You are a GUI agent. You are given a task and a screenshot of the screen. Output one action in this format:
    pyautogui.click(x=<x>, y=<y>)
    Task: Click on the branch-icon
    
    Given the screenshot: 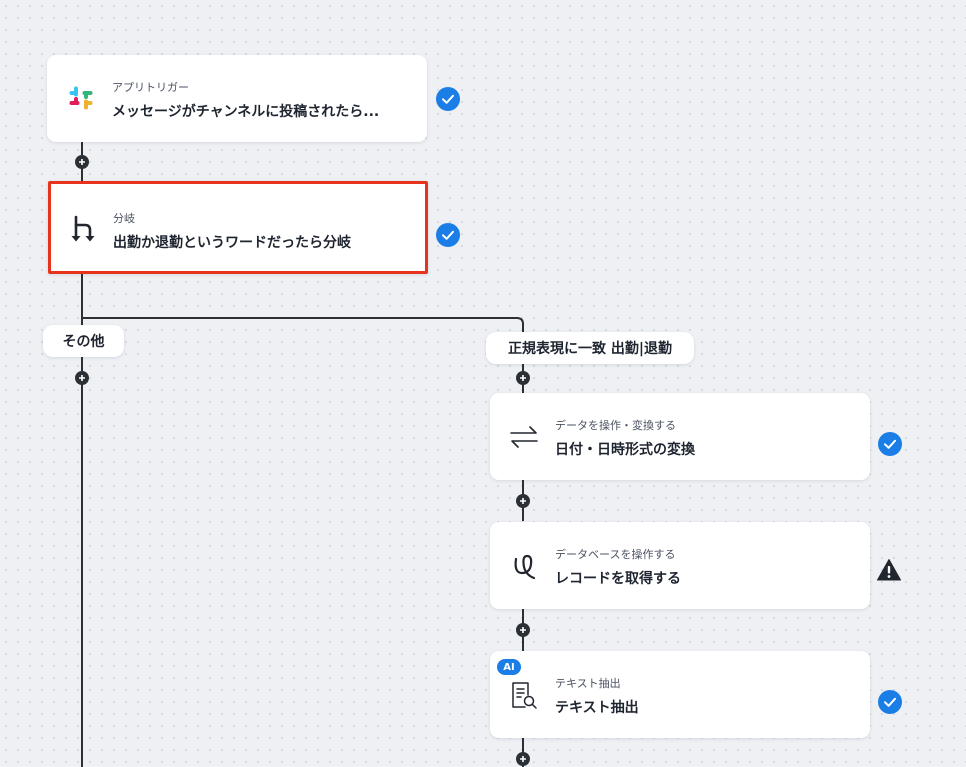 What is the action you would take?
    pyautogui.click(x=83, y=229)
    